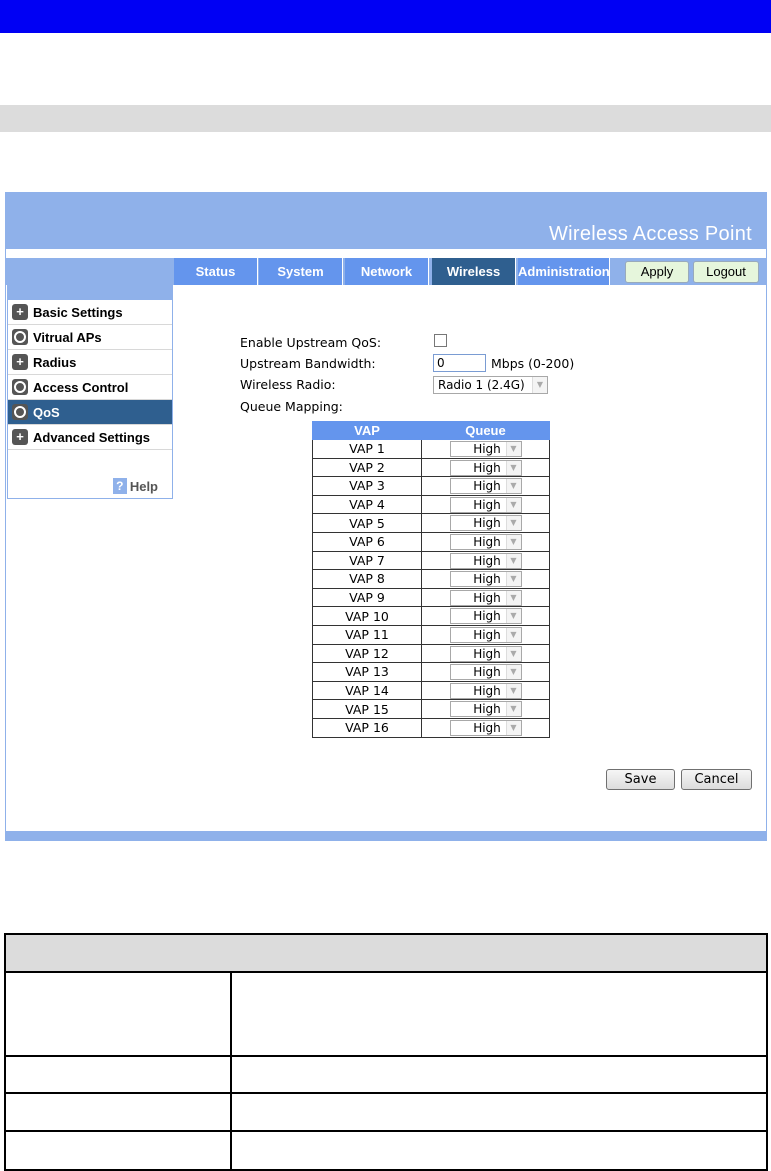  What do you see at coordinates (459, 363) in the screenshot?
I see `bandwidth-input: 0` at bounding box center [459, 363].